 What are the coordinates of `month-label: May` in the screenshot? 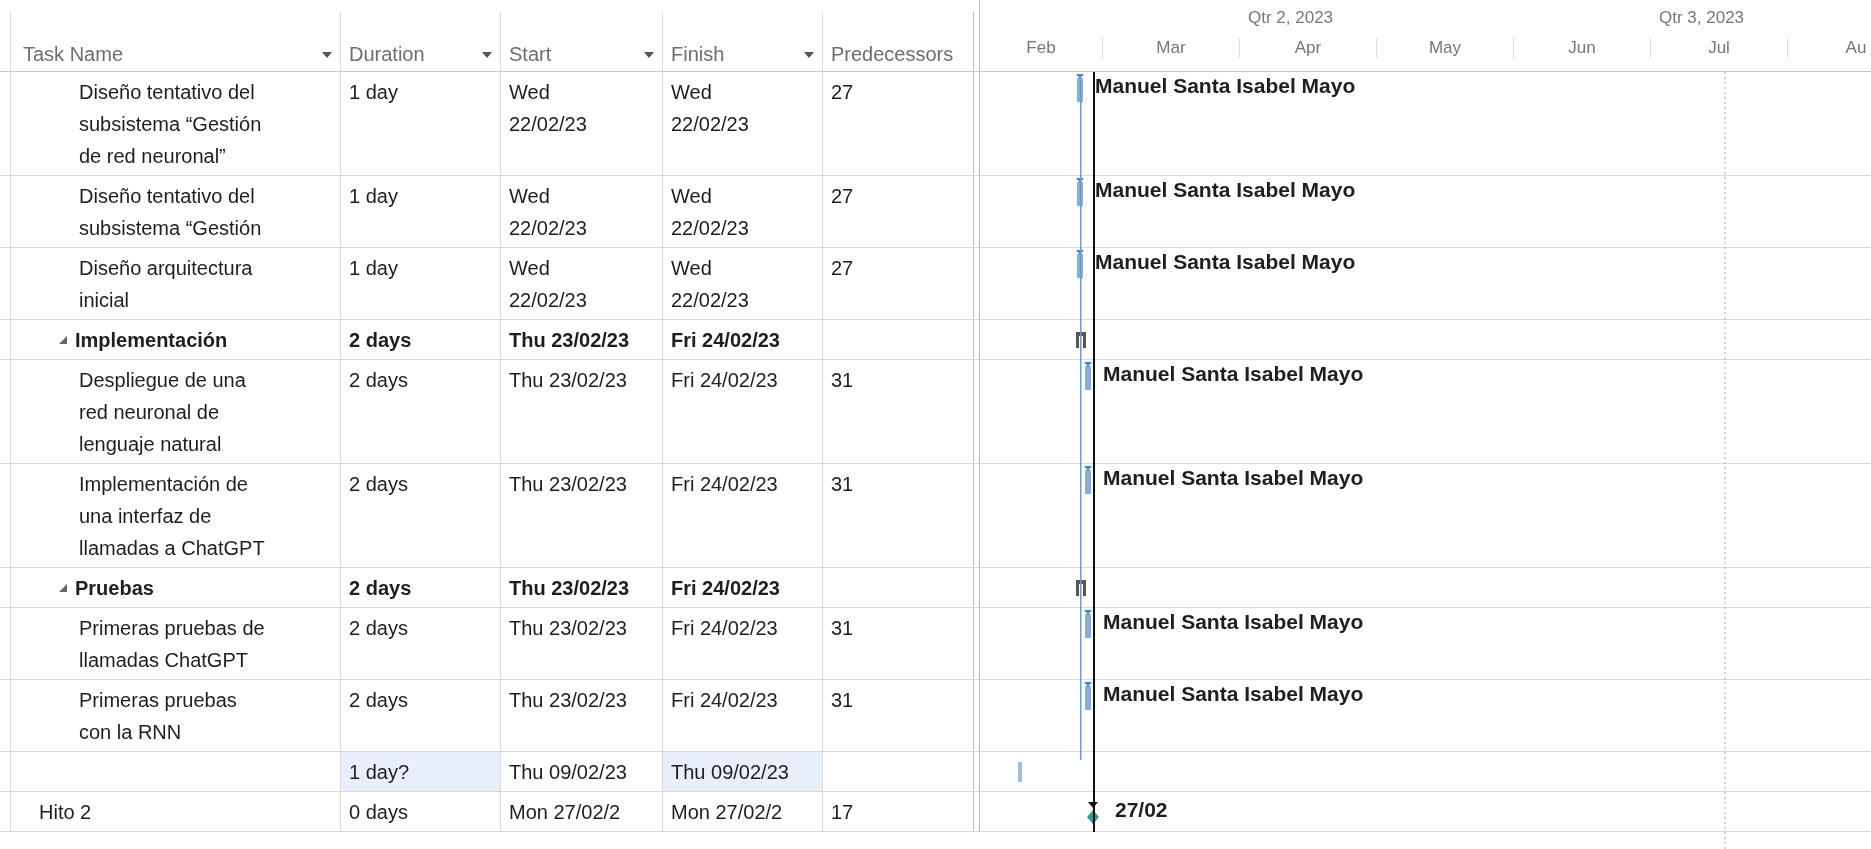 It's located at (1445, 48).